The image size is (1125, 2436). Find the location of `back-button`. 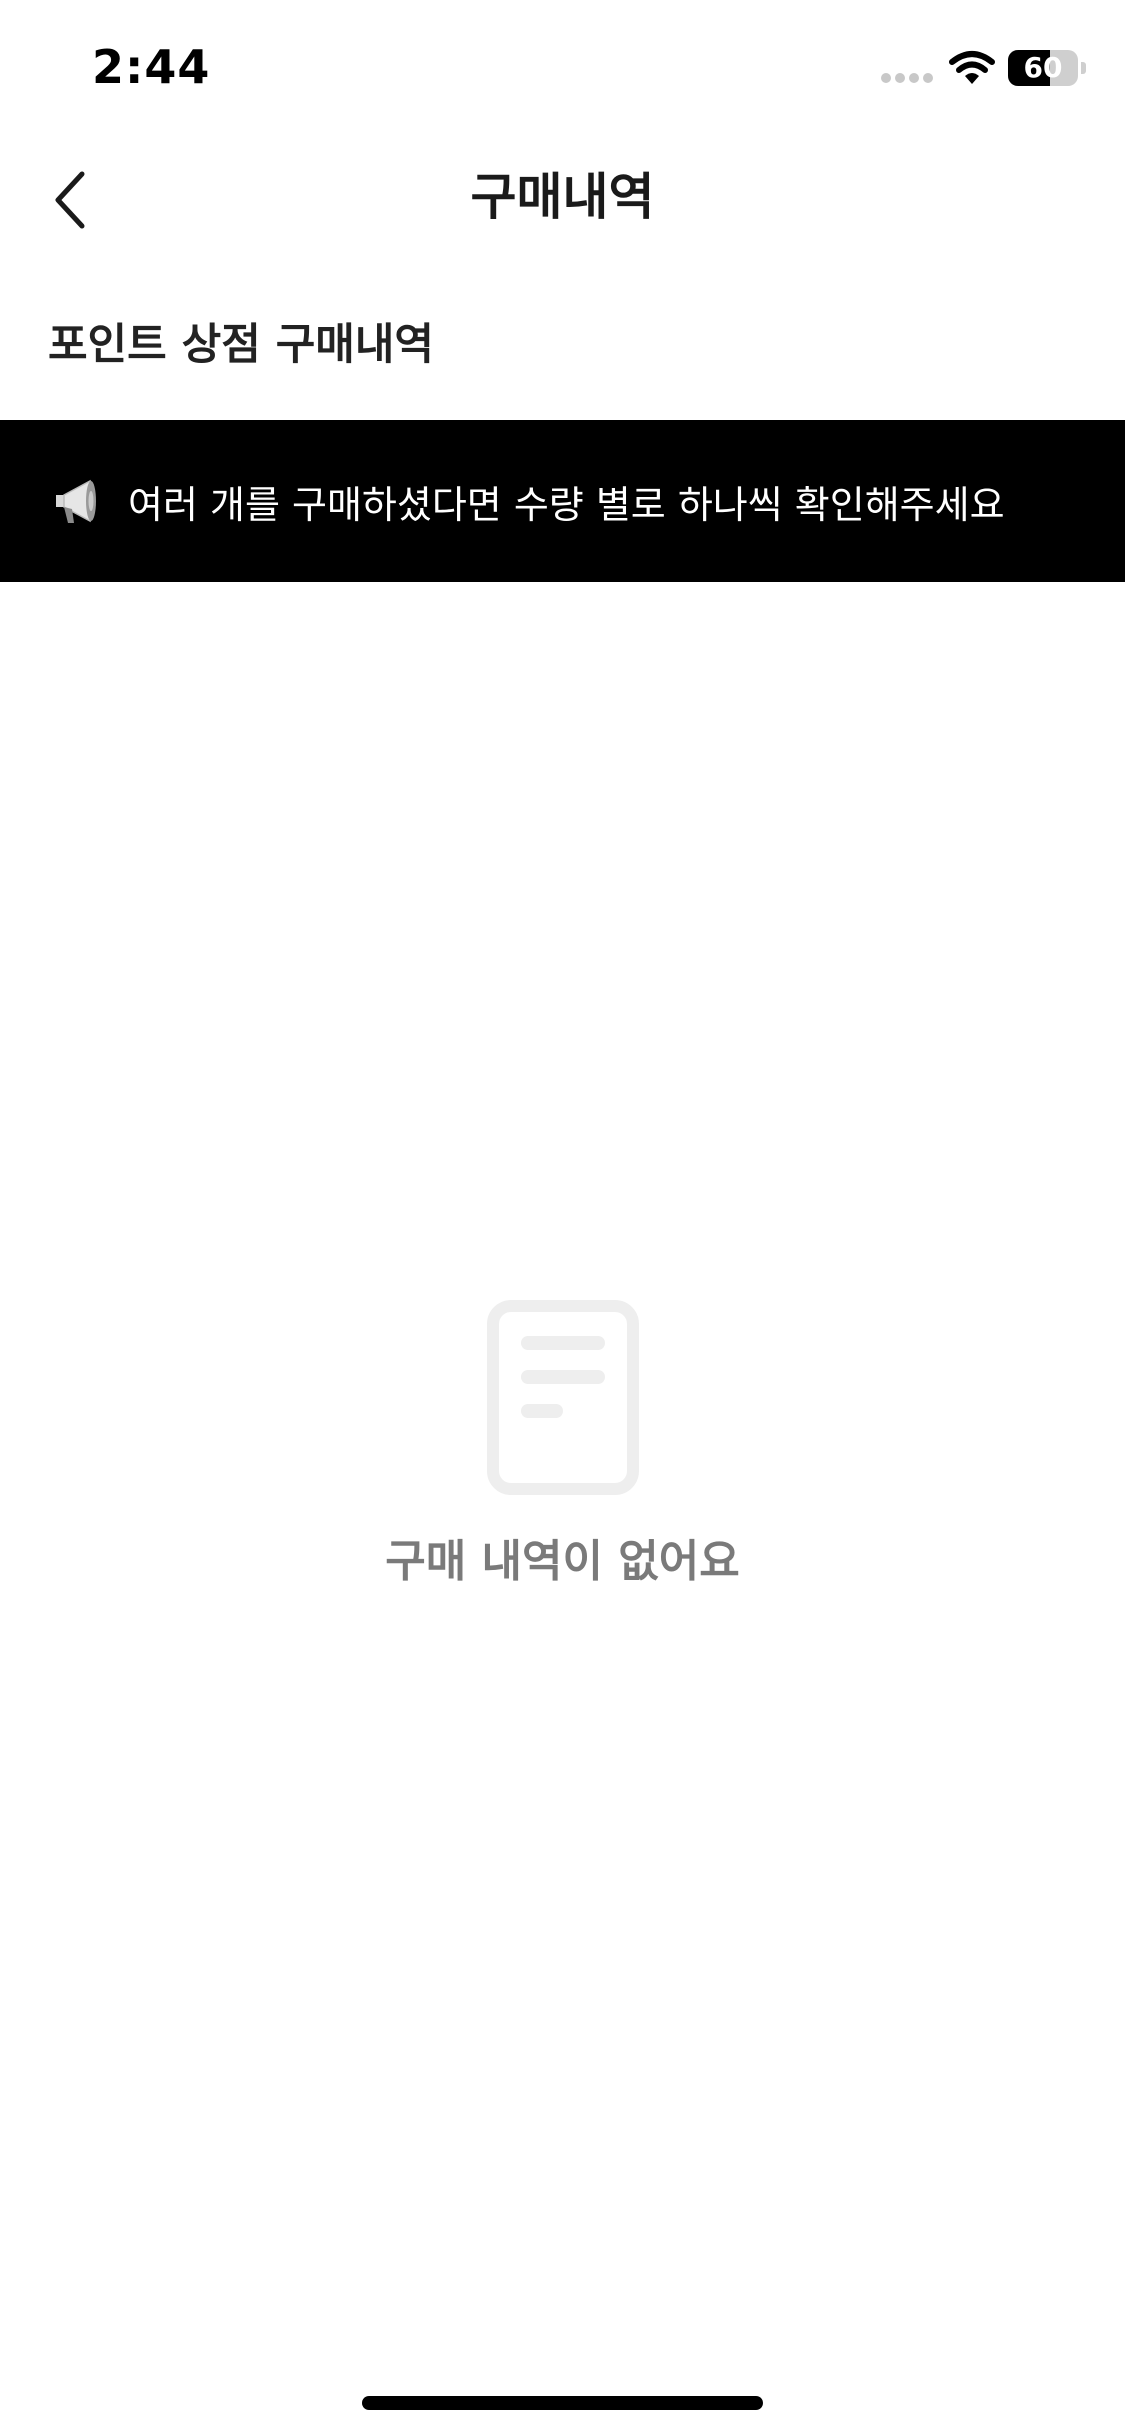

back-button is located at coordinates (70, 200).